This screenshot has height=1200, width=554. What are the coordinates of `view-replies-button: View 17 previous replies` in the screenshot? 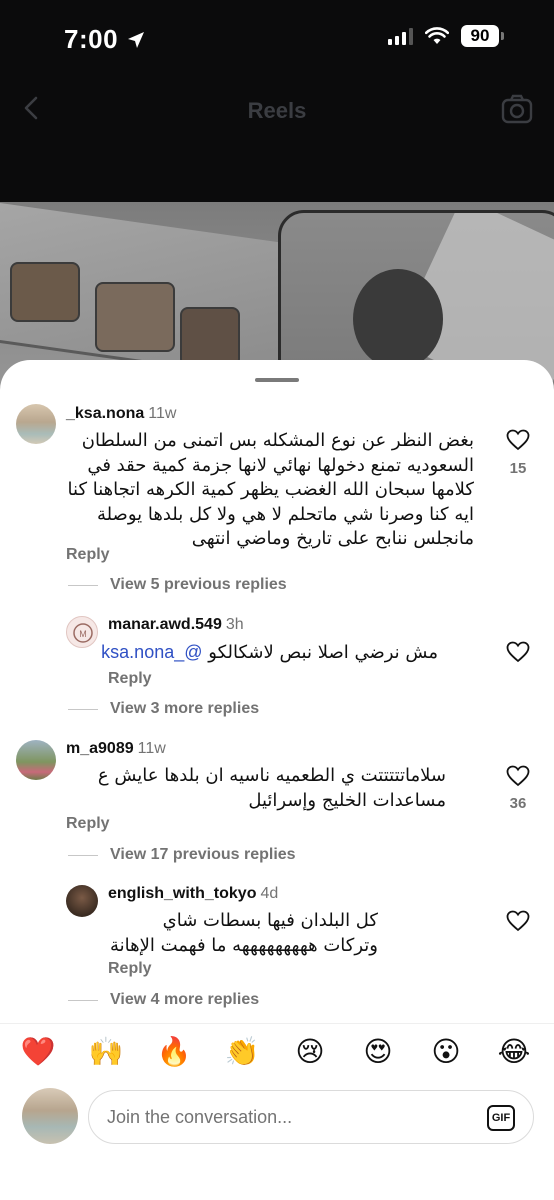 It's located at (182, 855).